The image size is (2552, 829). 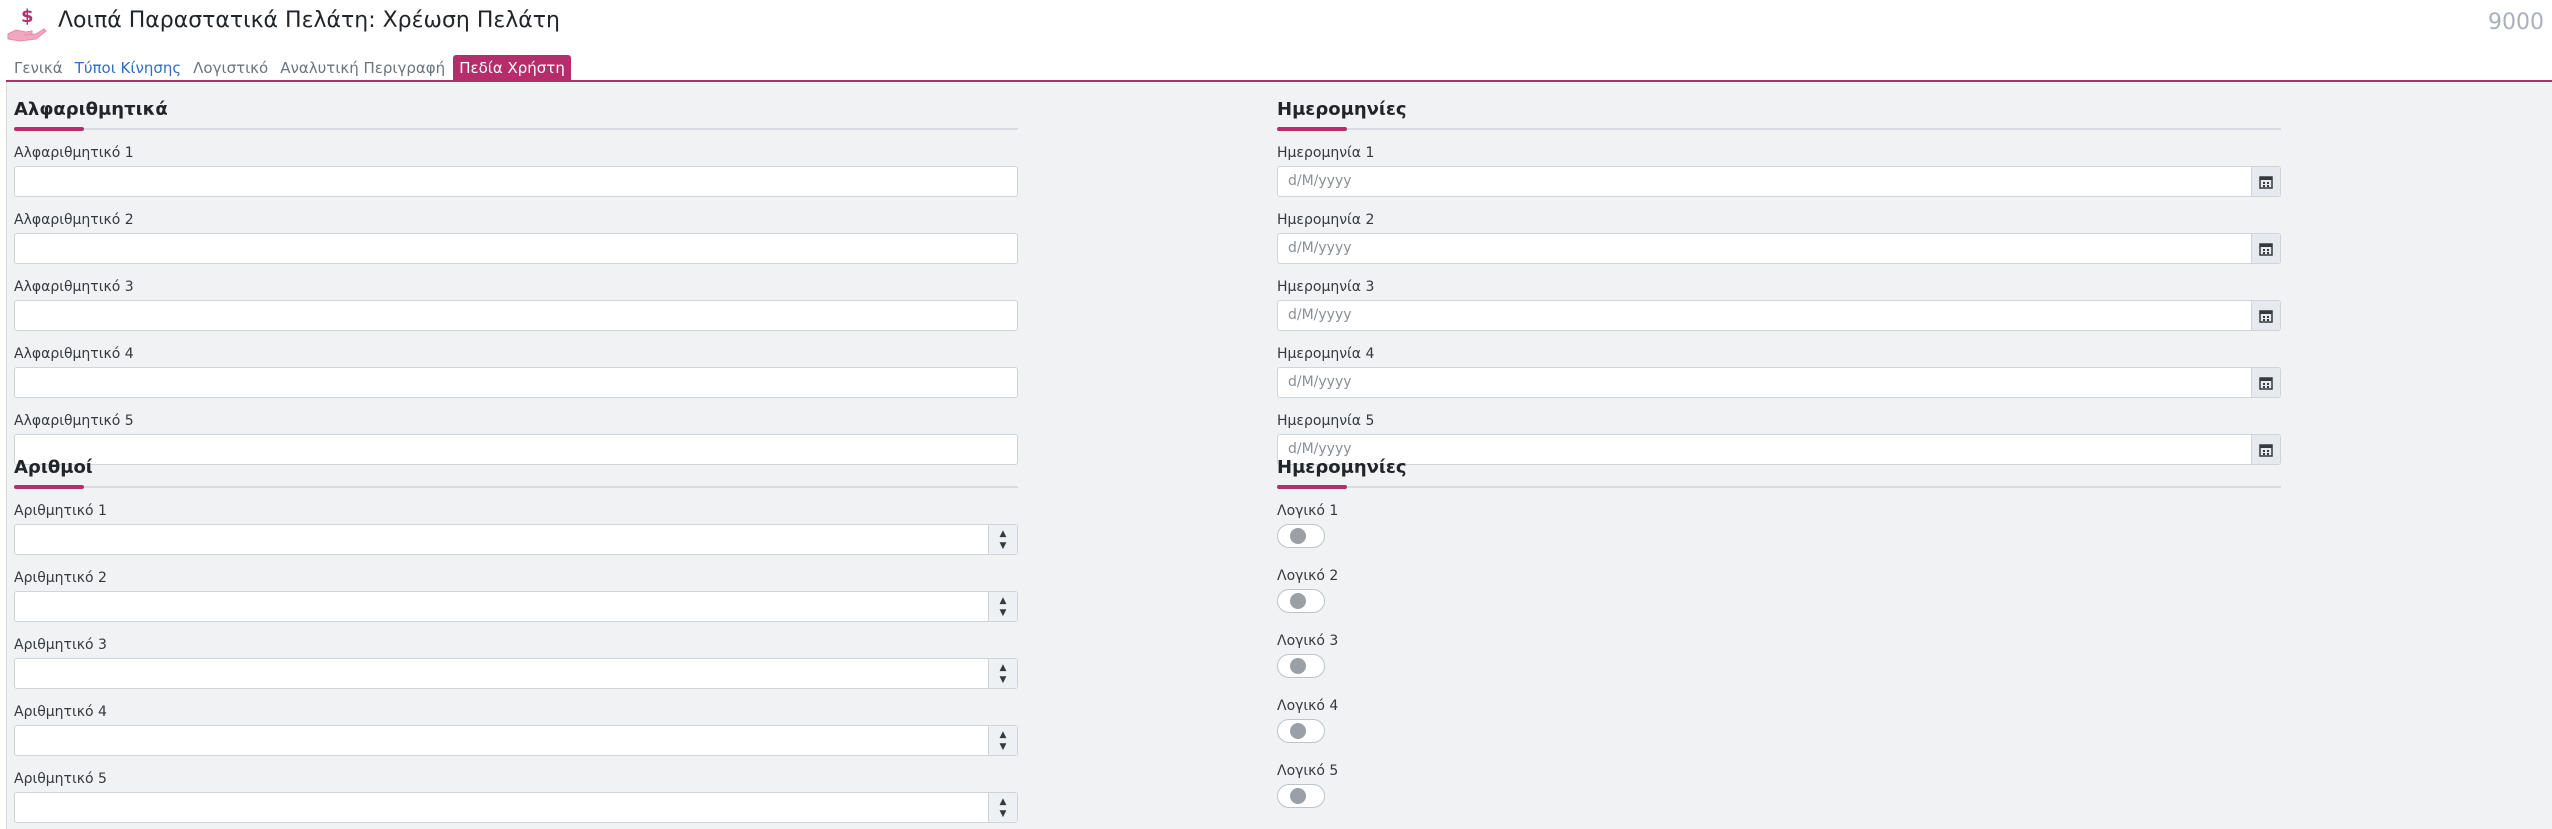 I want to click on date-4-input: d/M/yyyy, so click(x=1779, y=382).